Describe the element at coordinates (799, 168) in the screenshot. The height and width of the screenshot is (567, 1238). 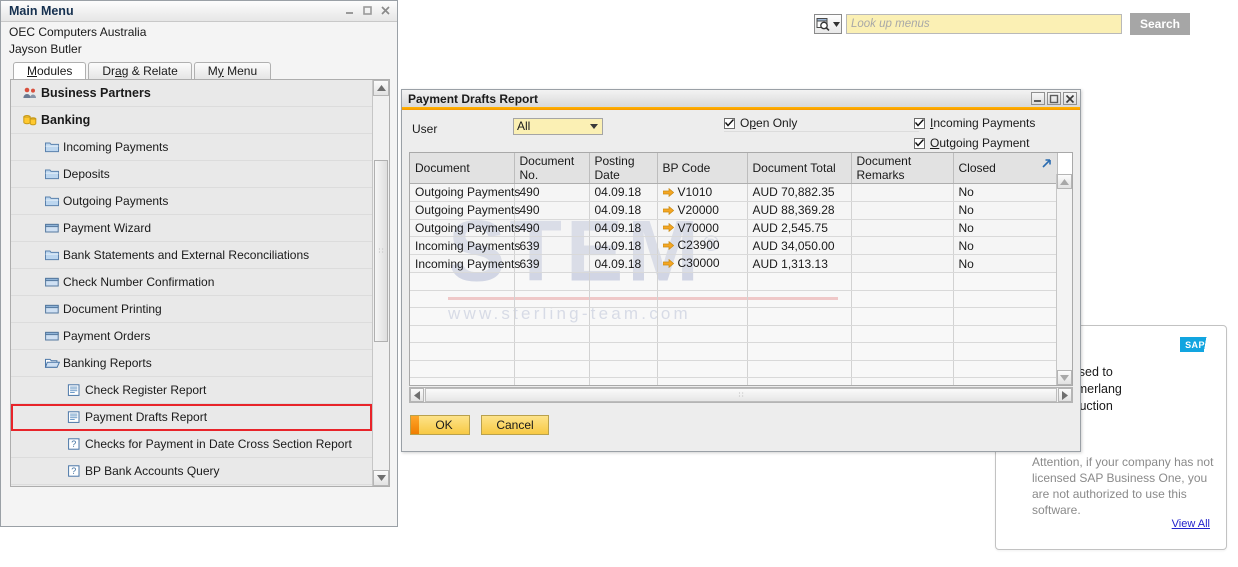
I see `column-header: Document Total` at that location.